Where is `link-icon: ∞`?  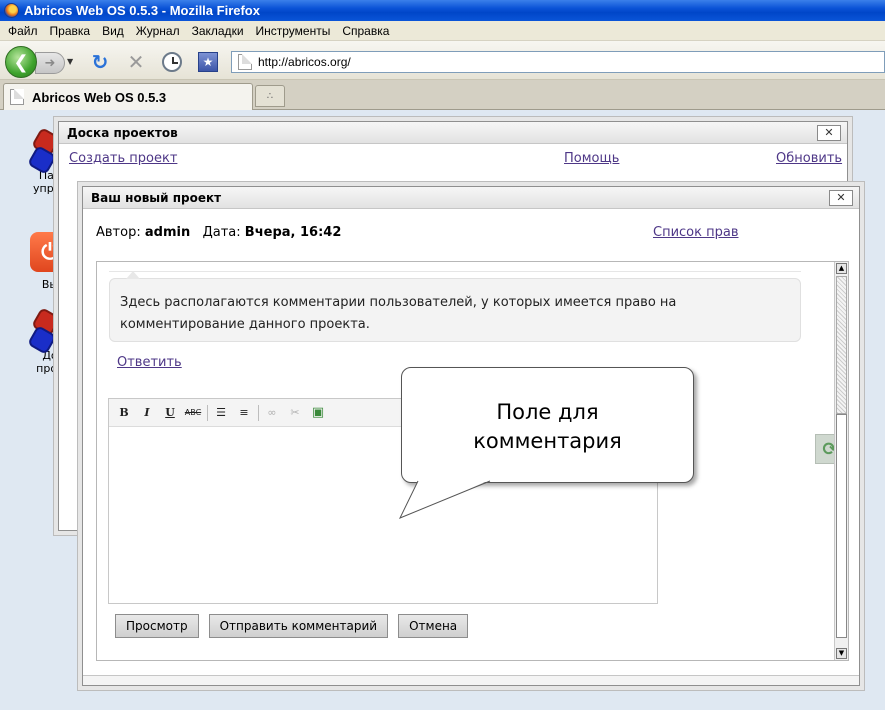
link-icon: ∞ is located at coordinates (272, 413).